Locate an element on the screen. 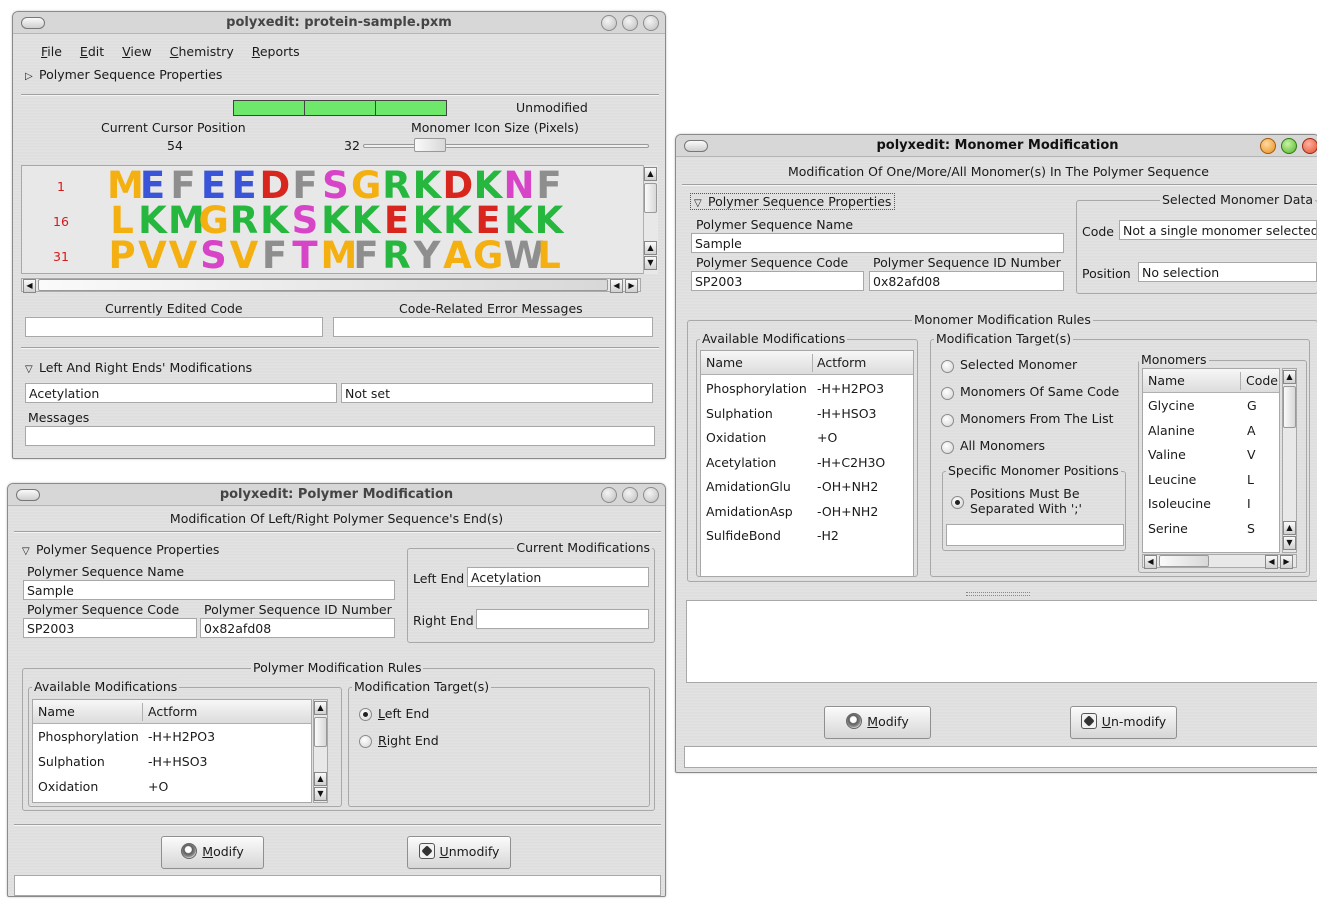  menu-view: View is located at coordinates (137, 51).